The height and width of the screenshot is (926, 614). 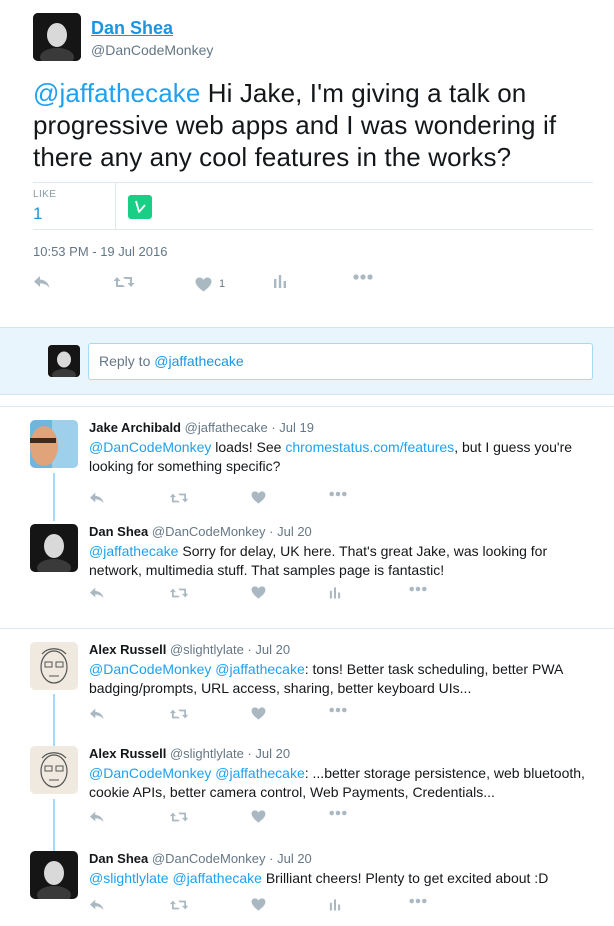 What do you see at coordinates (37, 214) in the screenshot?
I see `like-stat-count: 1` at bounding box center [37, 214].